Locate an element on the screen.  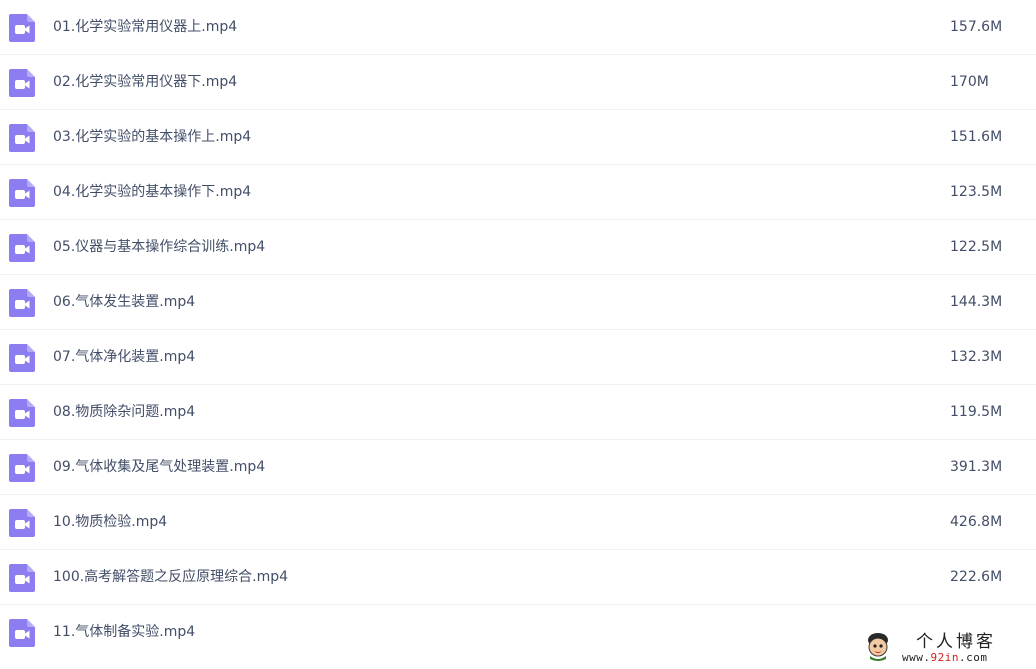
file-row: 02.化学实验常用仪器下.mp4 170M is located at coordinates (518, 82).